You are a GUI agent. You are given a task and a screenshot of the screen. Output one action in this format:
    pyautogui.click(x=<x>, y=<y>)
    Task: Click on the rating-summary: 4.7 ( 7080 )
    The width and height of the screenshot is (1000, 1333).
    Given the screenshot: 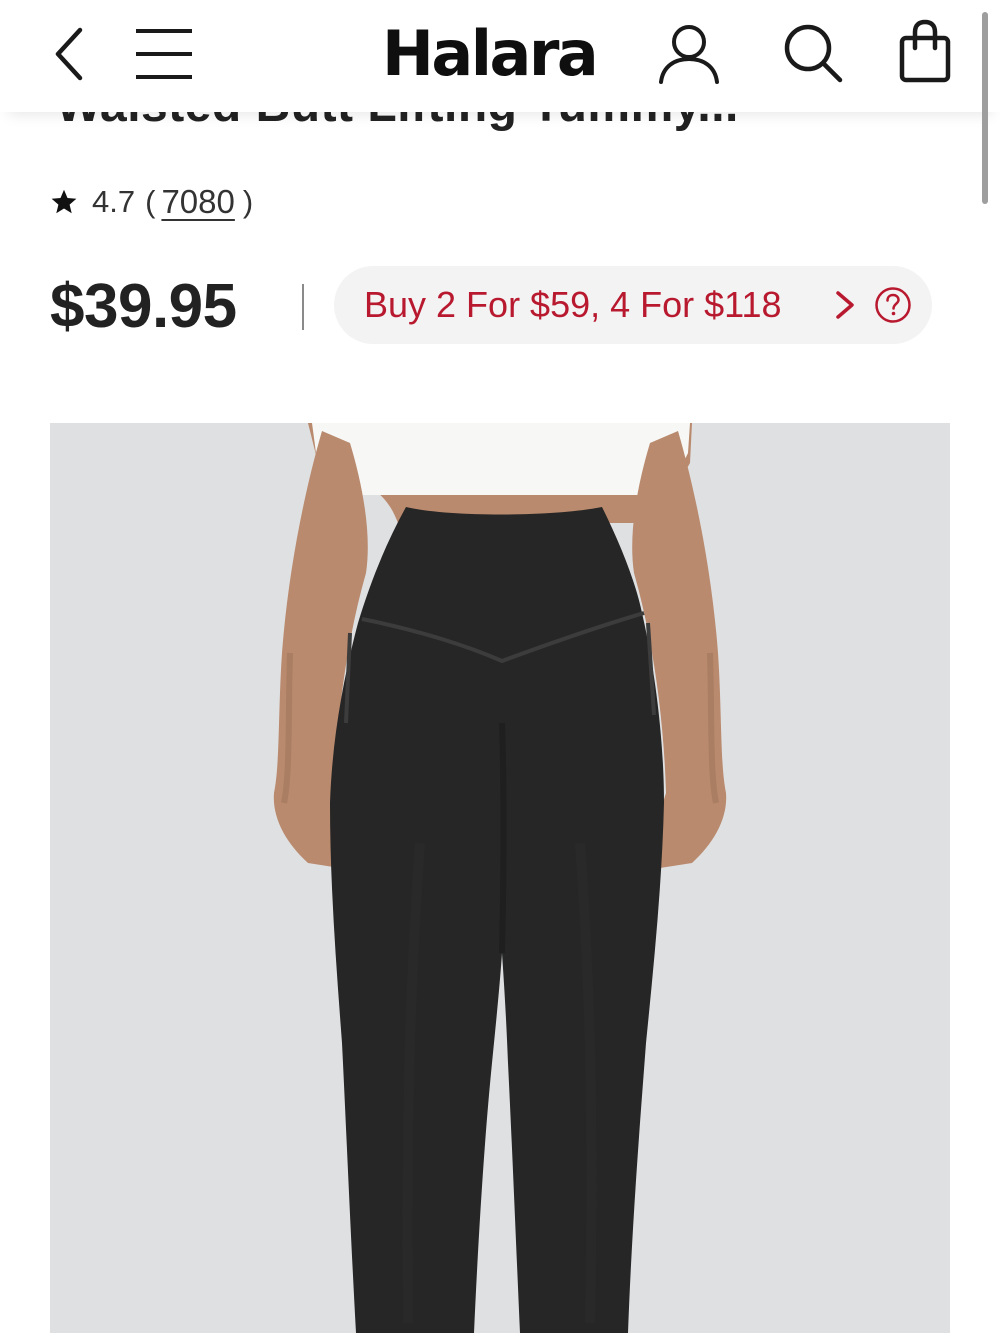 What is the action you would take?
    pyautogui.click(x=151, y=202)
    